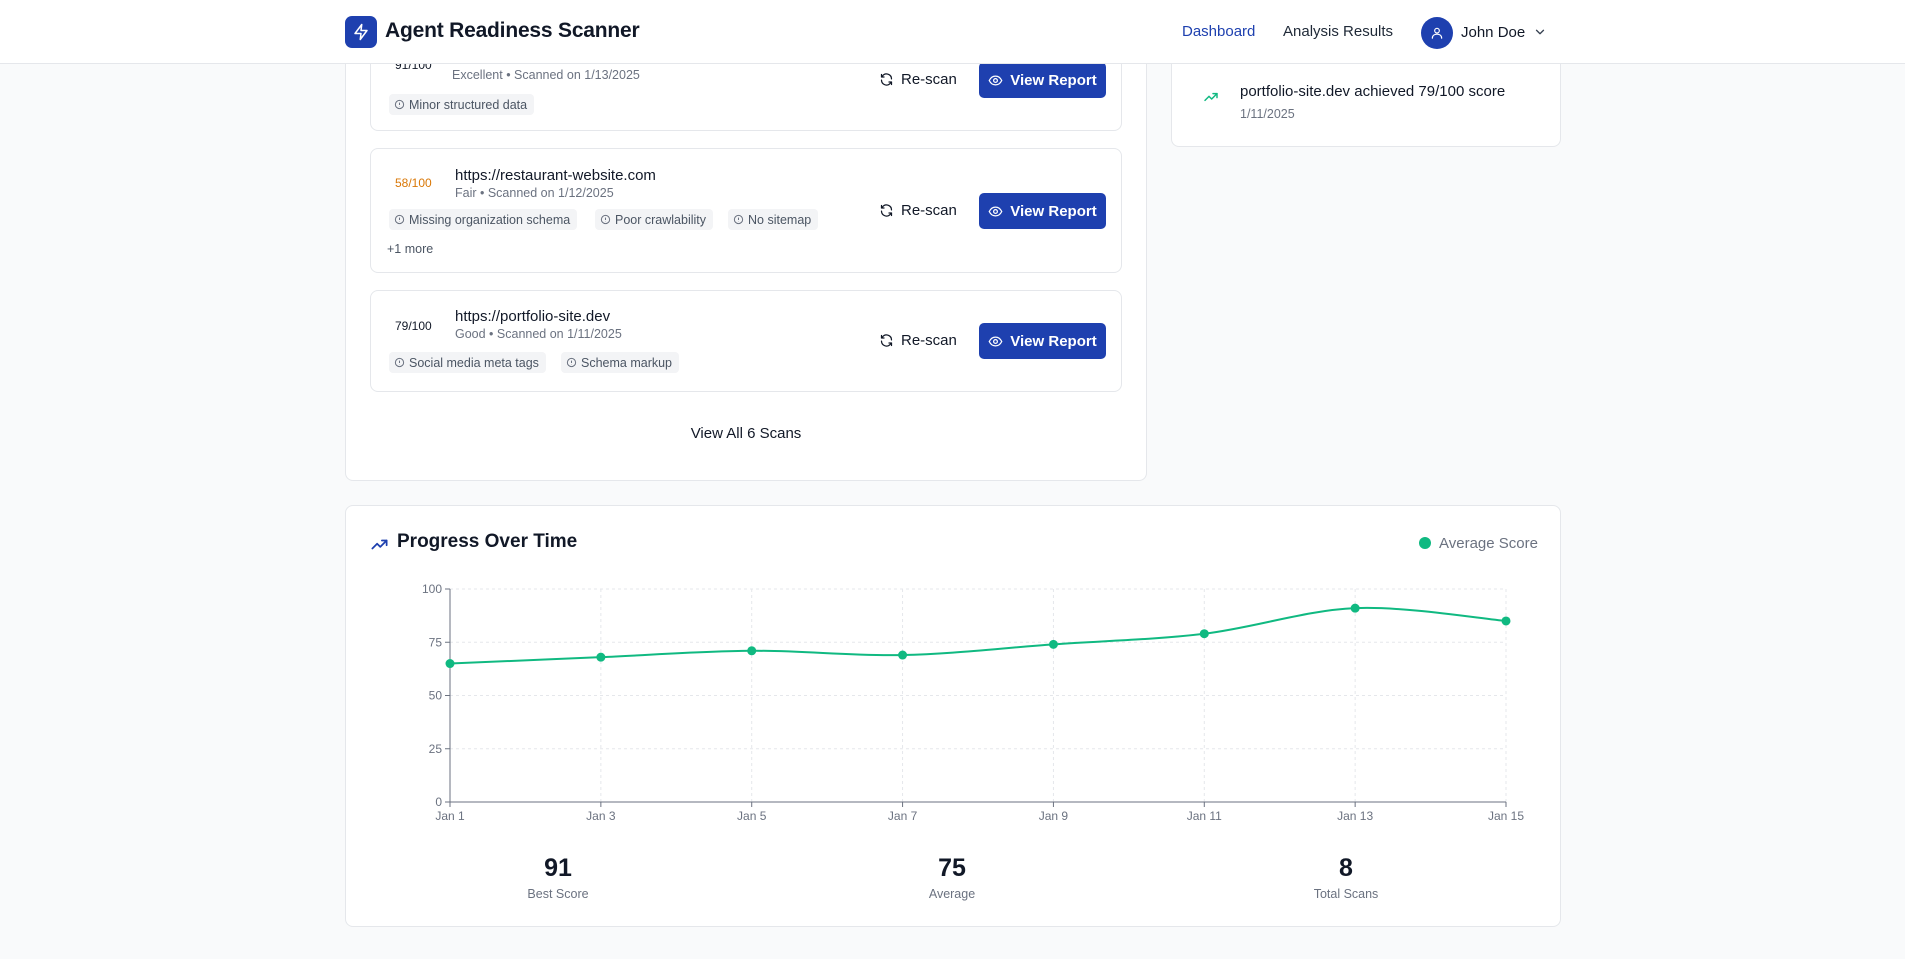 This screenshot has width=1905, height=959. Describe the element at coordinates (450, 816) in the screenshot. I see `x-tick-label: Jan 1` at that location.